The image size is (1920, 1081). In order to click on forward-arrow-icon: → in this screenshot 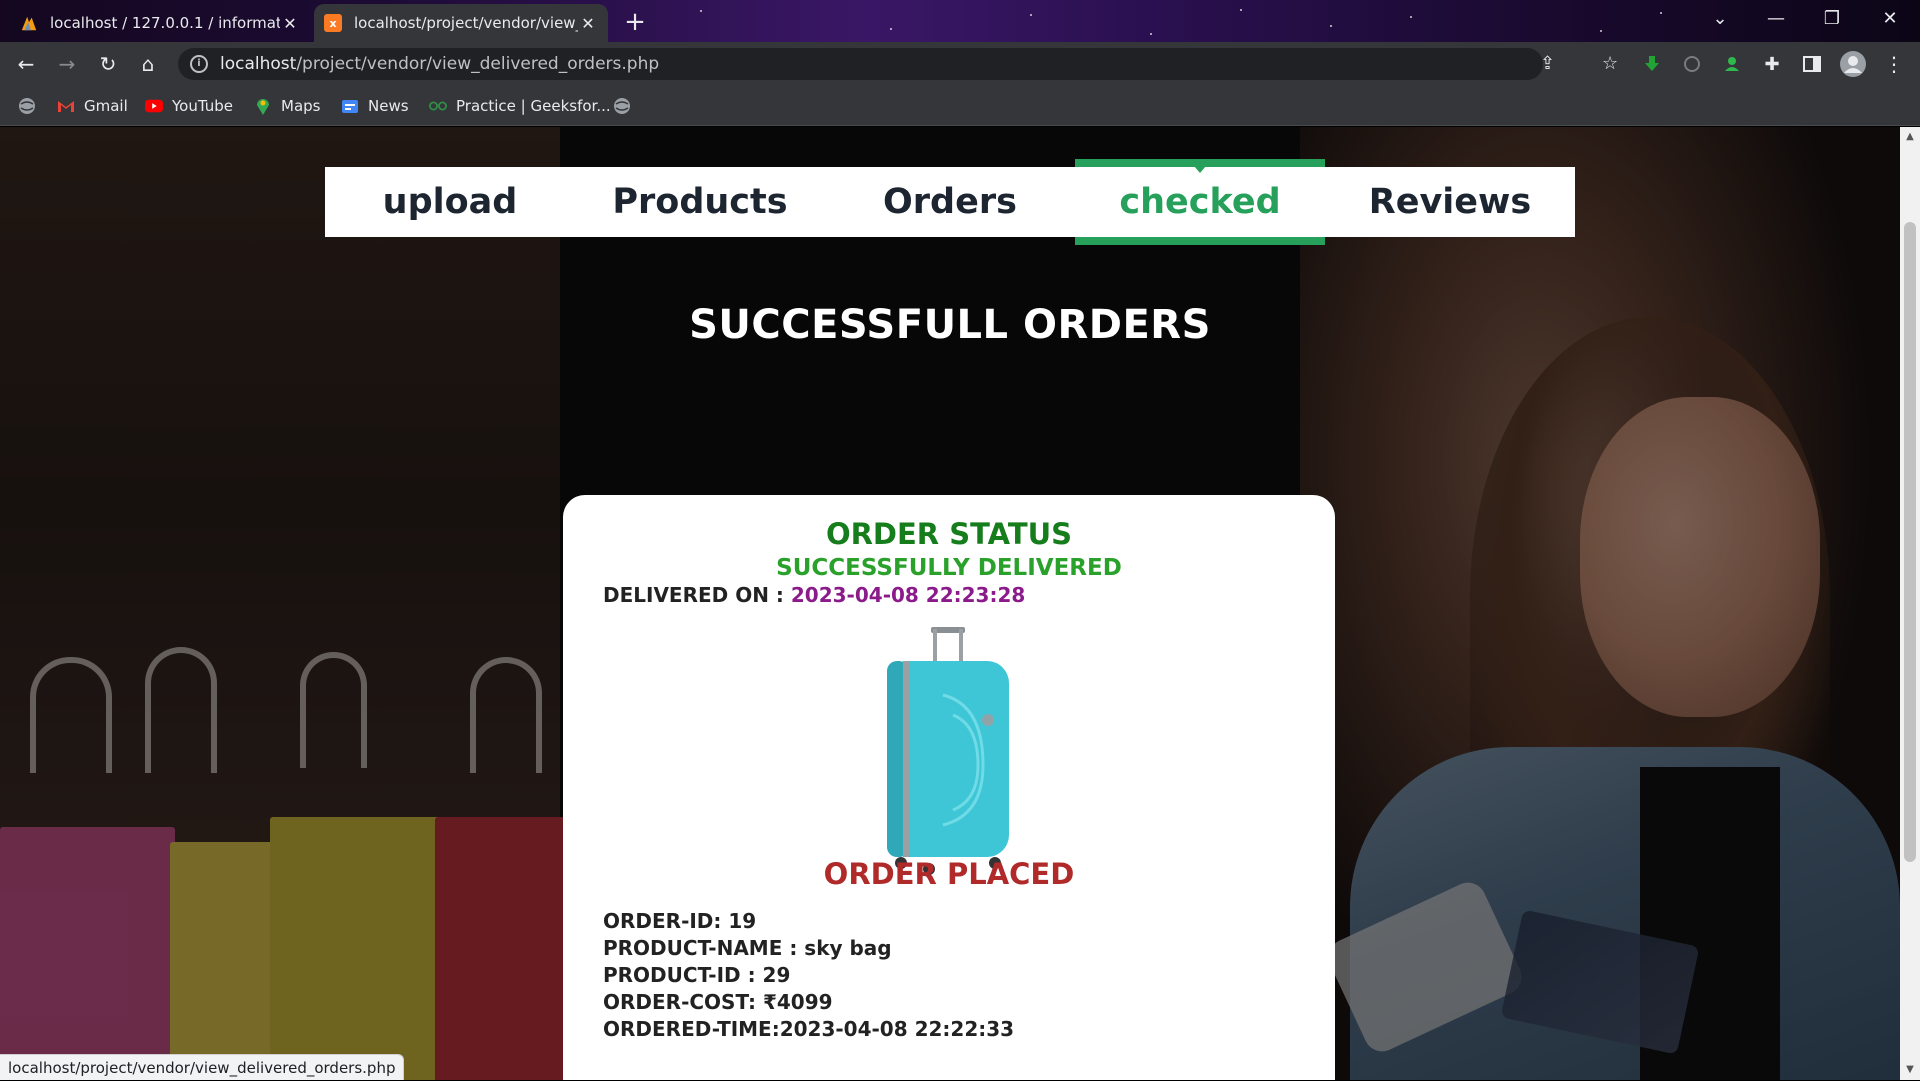, I will do `click(67, 64)`.